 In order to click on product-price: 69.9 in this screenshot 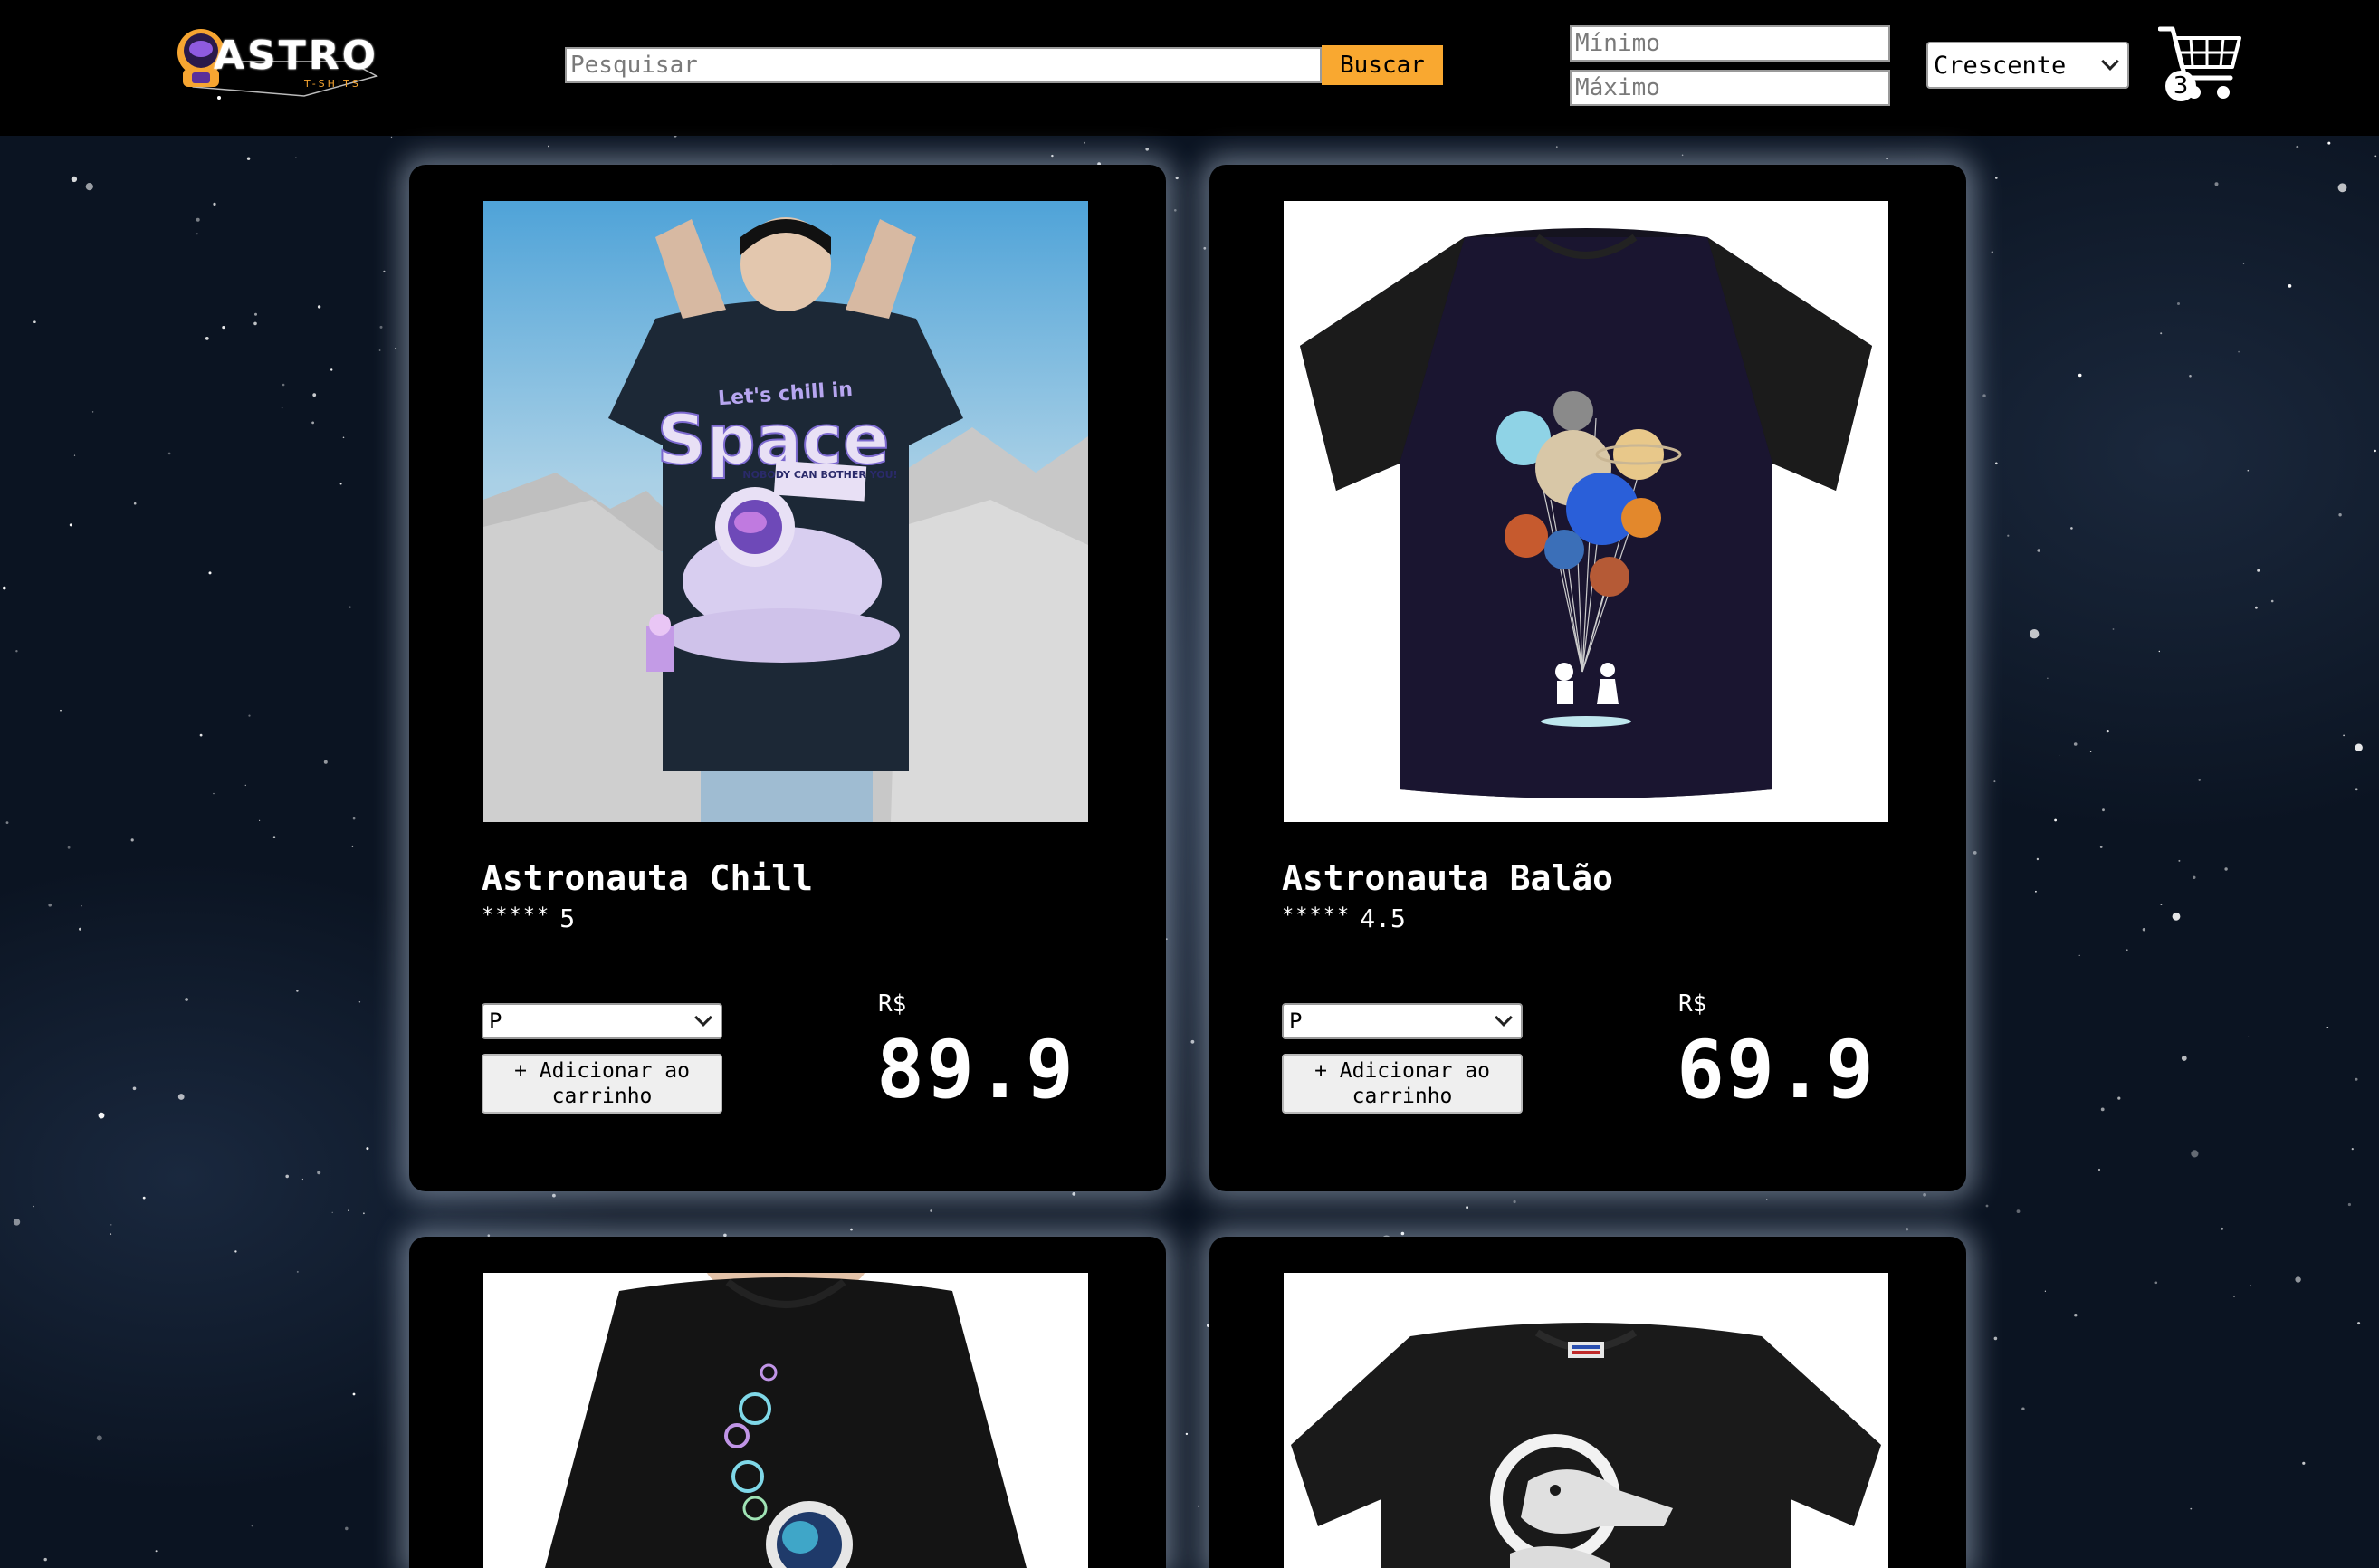, I will do `click(1776, 1069)`.